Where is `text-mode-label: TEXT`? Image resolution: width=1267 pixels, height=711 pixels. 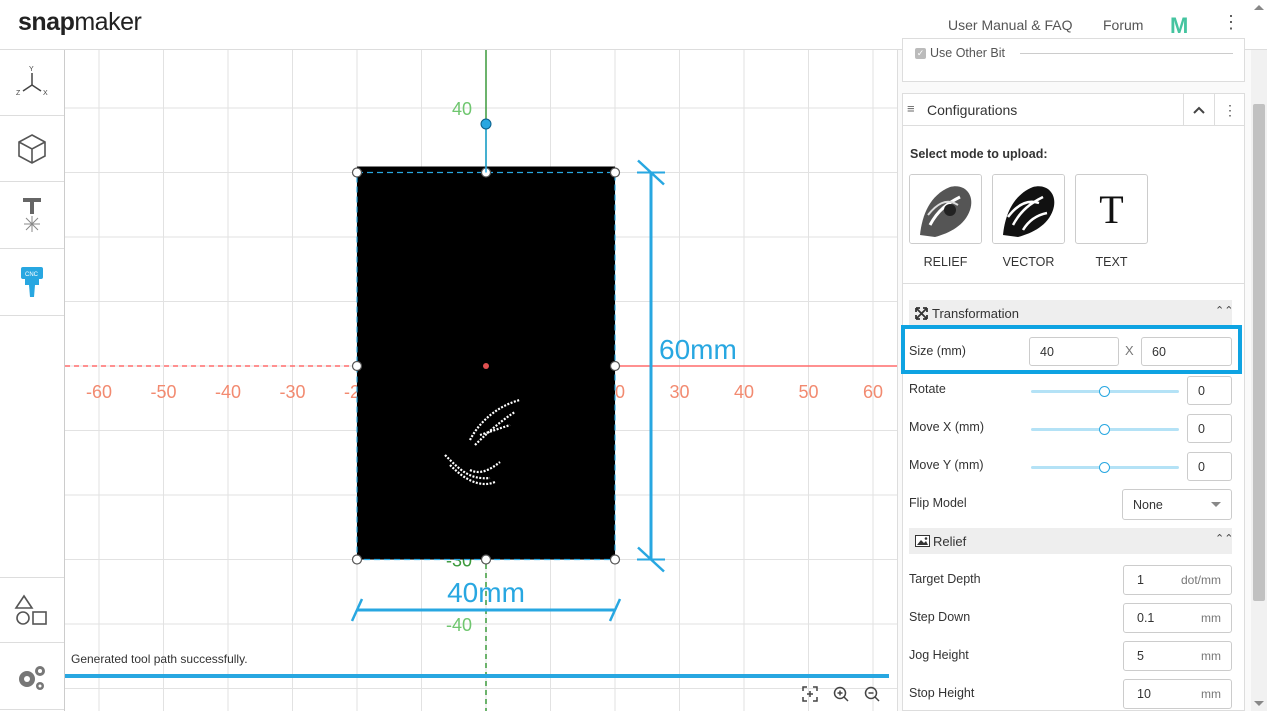
text-mode-label: TEXT is located at coordinates (1111, 262).